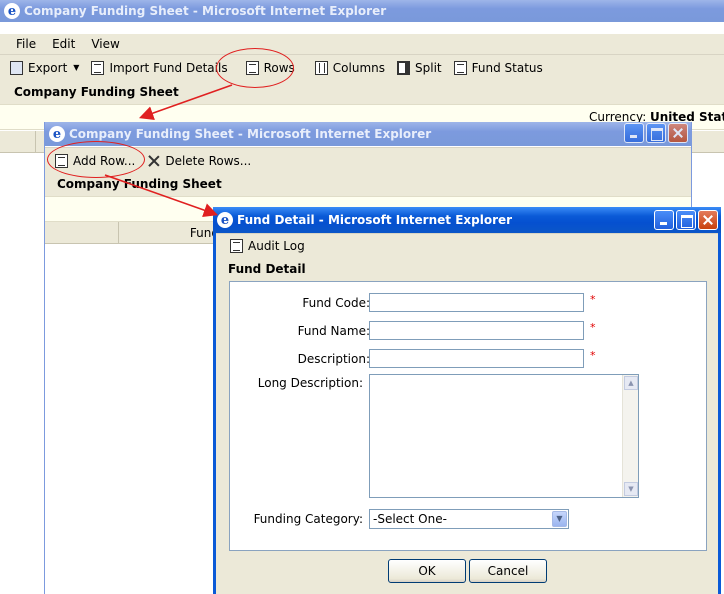 Image resolution: width=724 pixels, height=594 pixels. What do you see at coordinates (161, 196) in the screenshot?
I see `arrow-to-fund-detail` at bounding box center [161, 196].